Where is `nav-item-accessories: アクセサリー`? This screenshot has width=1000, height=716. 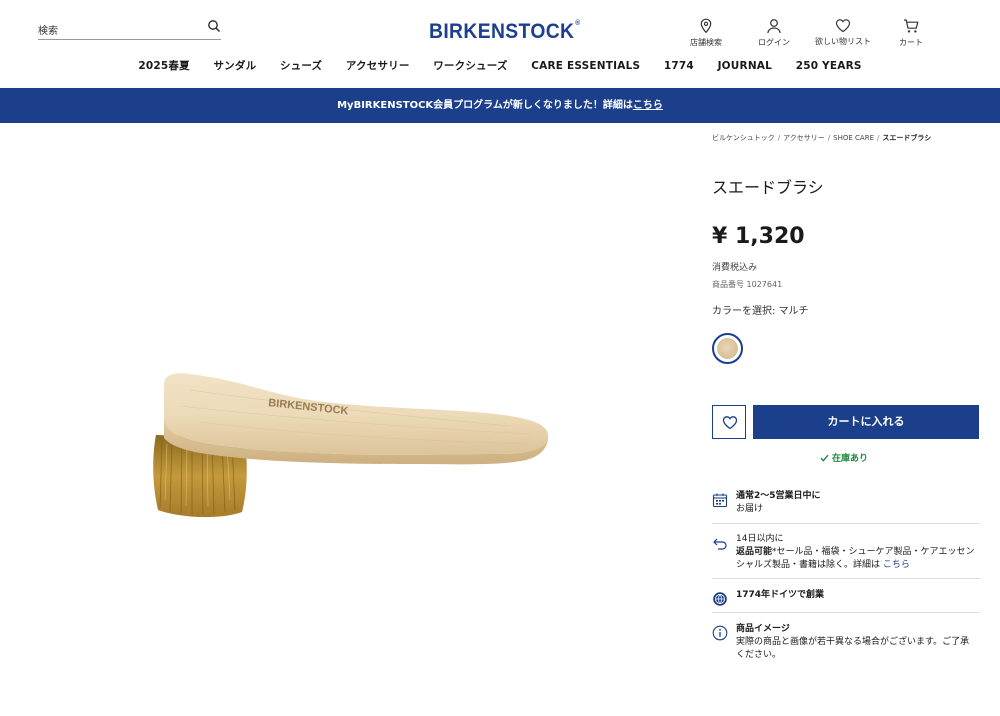
nav-item-accessories: アクセサリー is located at coordinates (378, 65).